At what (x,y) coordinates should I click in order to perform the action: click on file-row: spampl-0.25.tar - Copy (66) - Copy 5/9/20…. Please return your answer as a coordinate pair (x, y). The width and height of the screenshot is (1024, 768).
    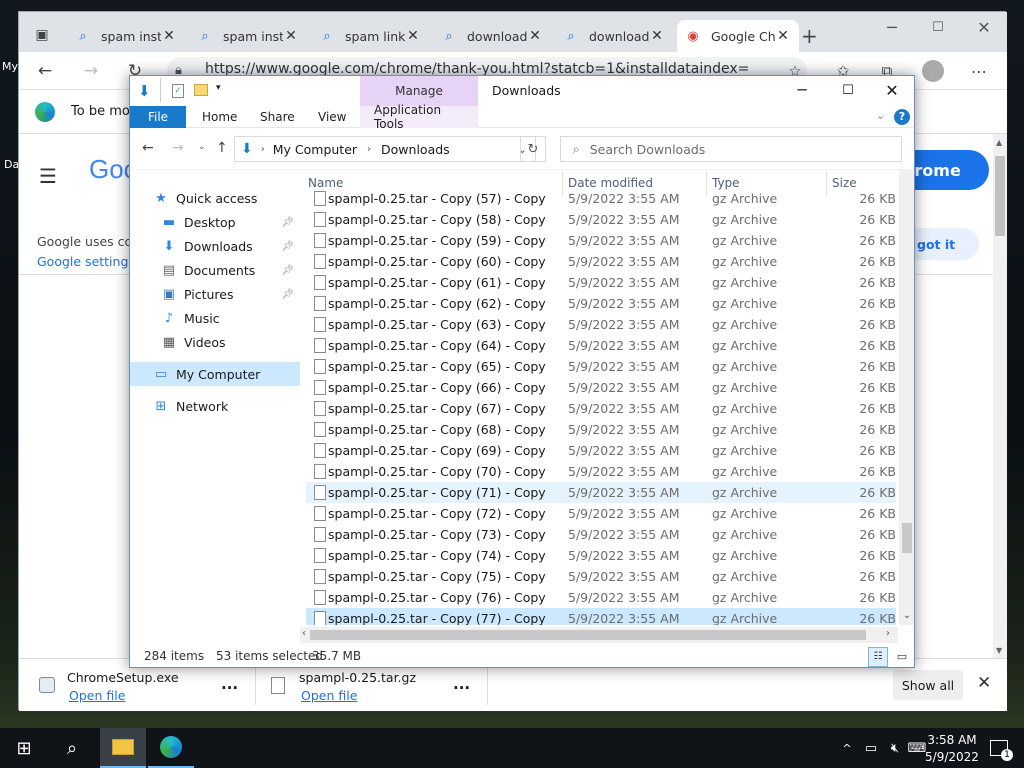
    Looking at the image, I should click on (601, 387).